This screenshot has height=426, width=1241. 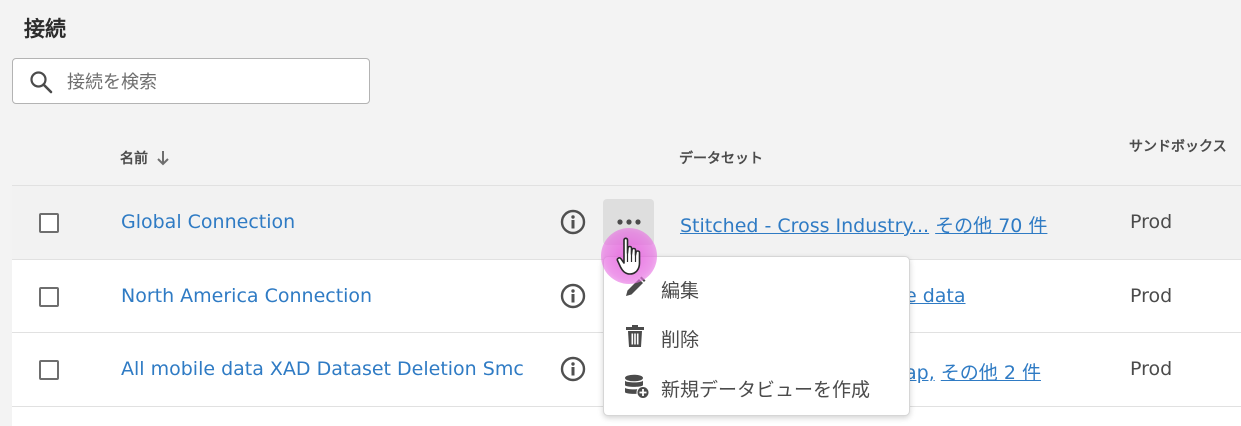 What do you see at coordinates (766, 390) in the screenshot?
I see `menu-item-label: 新規データビューを作成` at bounding box center [766, 390].